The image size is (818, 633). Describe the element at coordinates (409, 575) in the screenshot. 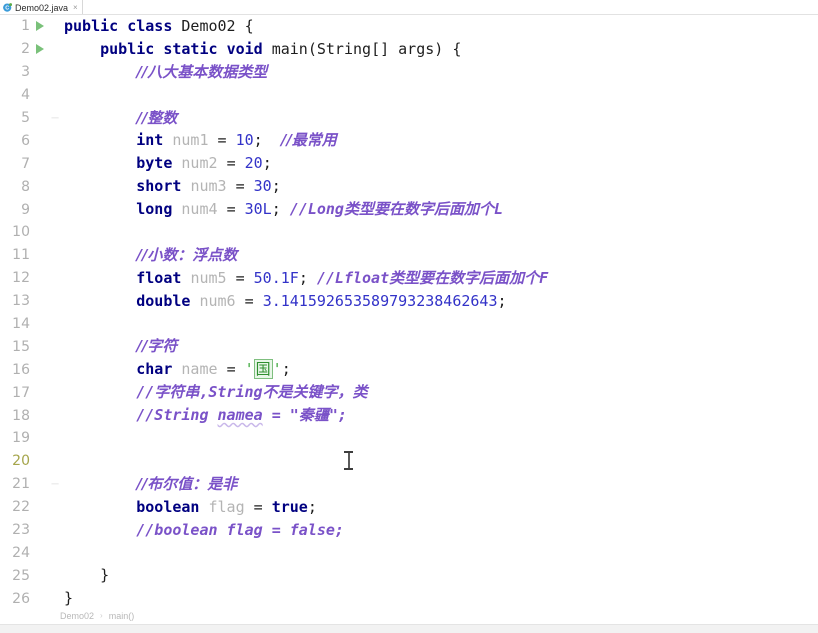

I see `code-line: 25 }` at that location.